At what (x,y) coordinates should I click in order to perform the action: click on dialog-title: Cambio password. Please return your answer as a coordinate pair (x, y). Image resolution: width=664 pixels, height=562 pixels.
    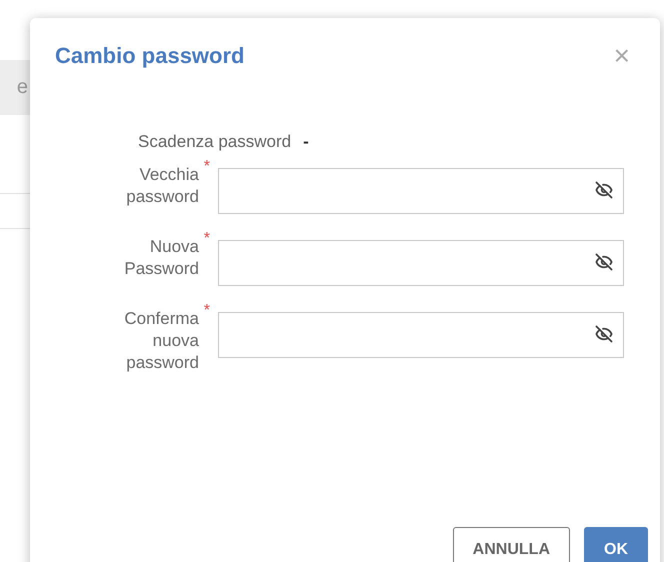
    Looking at the image, I should click on (149, 56).